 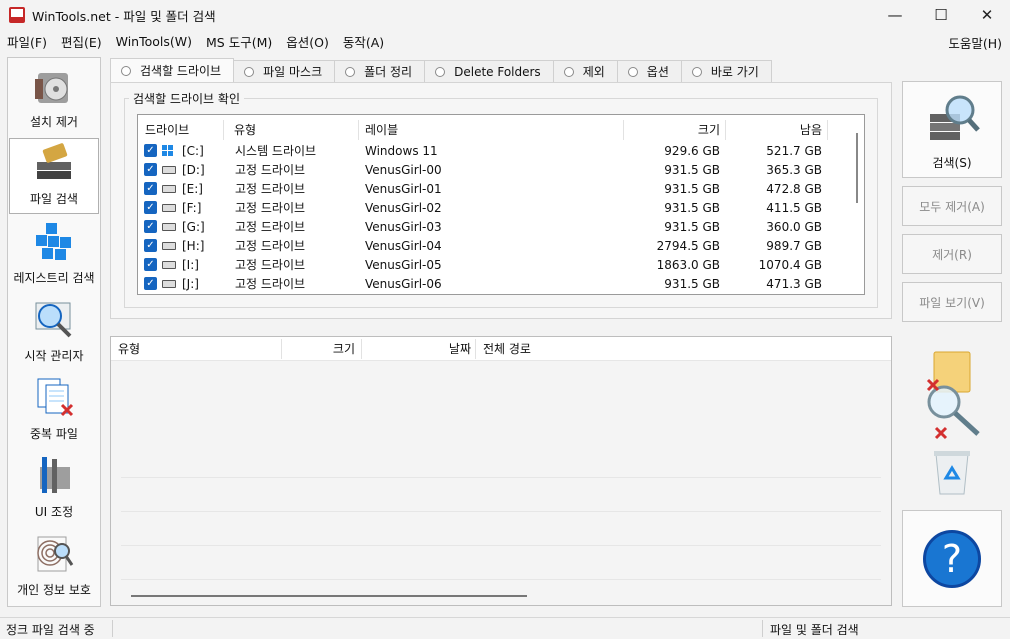 I want to click on sidebar-item-registry-search: 레지스트리 검색, so click(x=54, y=254).